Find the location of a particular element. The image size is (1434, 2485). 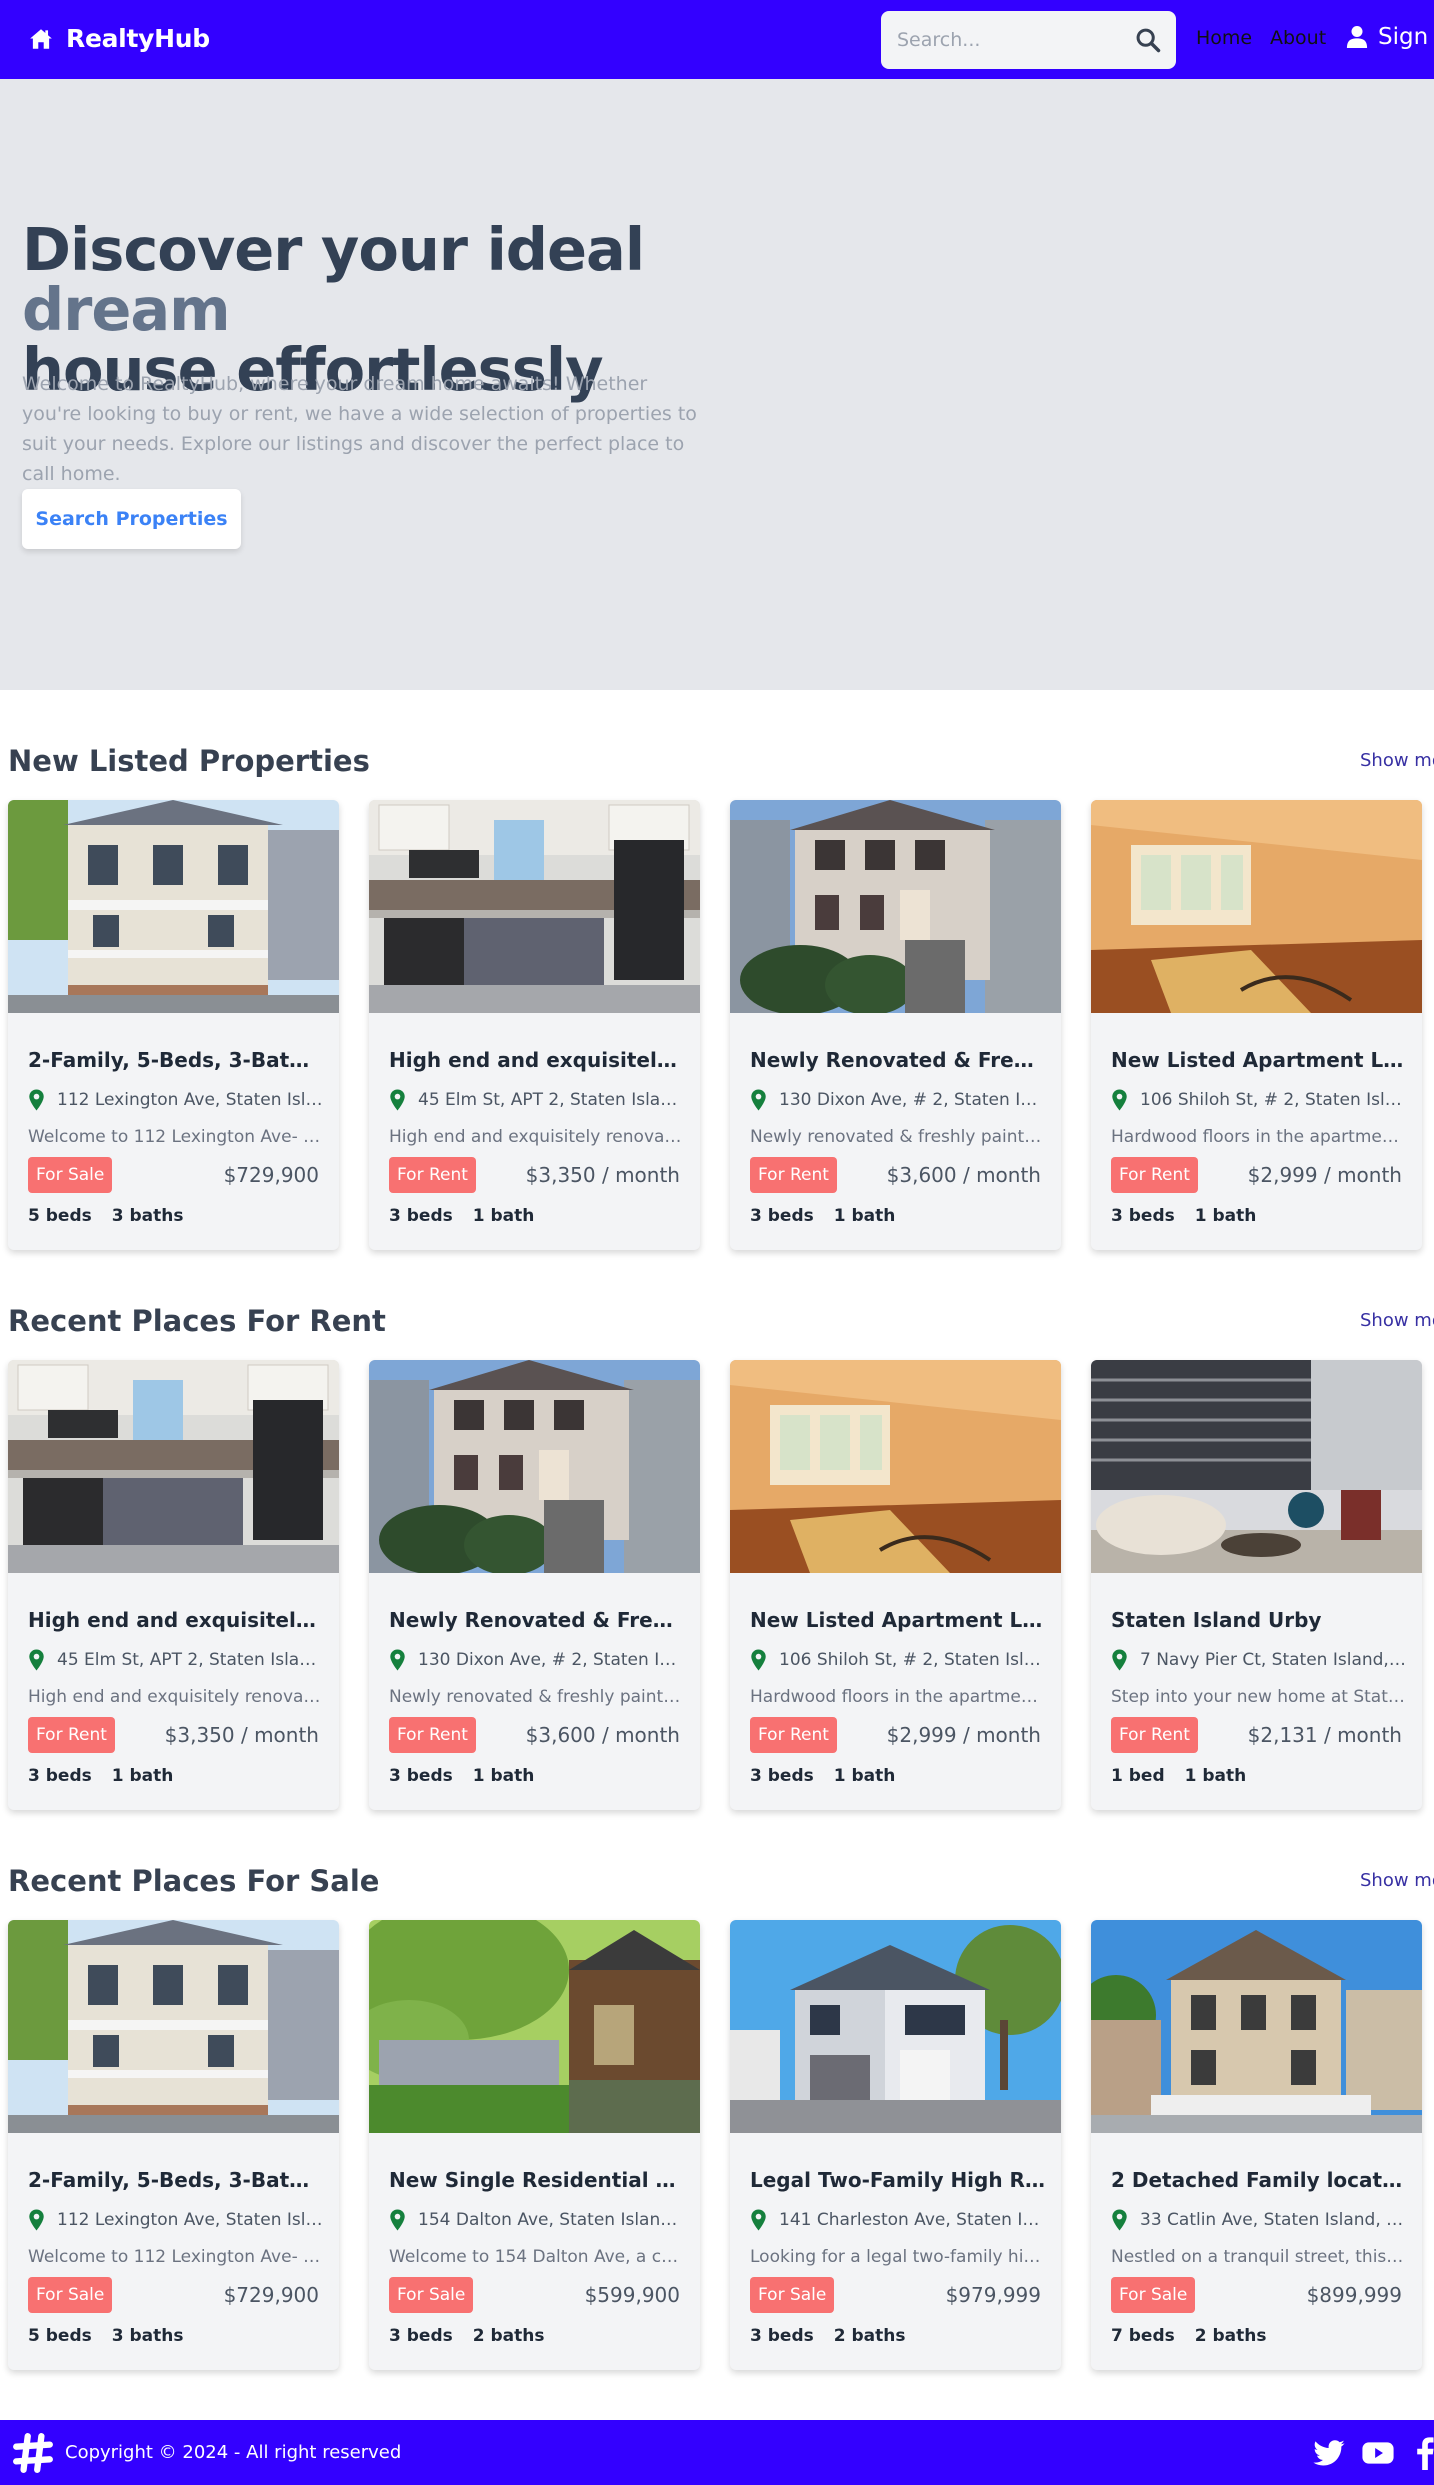

property-specs: 5 beds 3 baths is located at coordinates (115, 1216).